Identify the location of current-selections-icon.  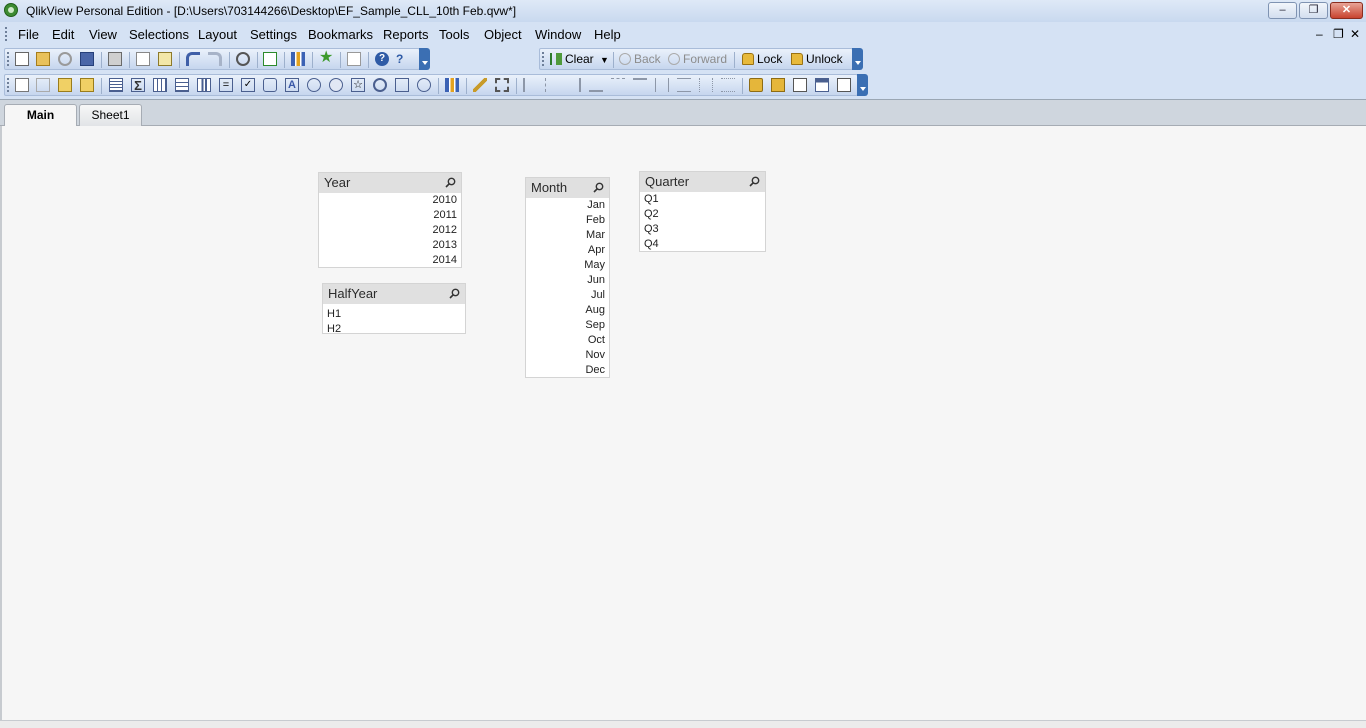
(270, 59).